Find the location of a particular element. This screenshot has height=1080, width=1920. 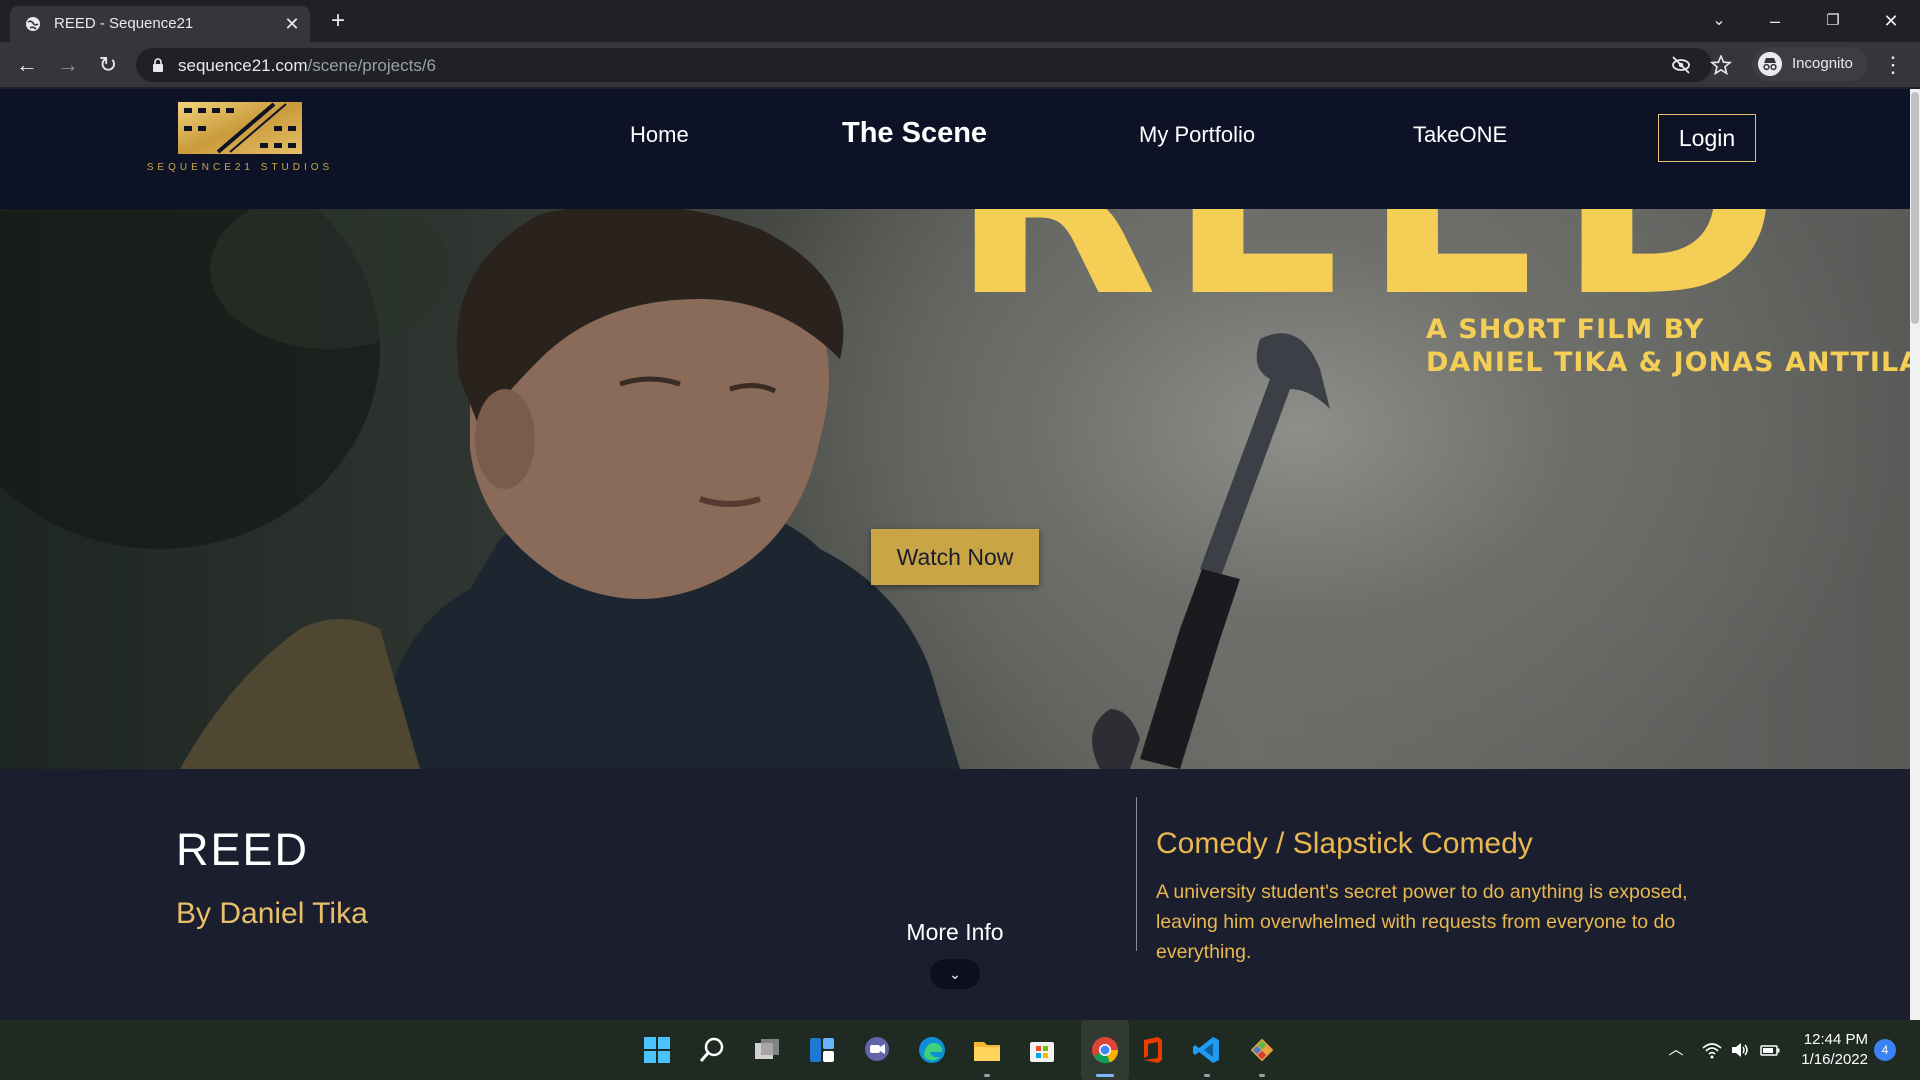

page-scrollbar-thumb is located at coordinates (1915, 208).